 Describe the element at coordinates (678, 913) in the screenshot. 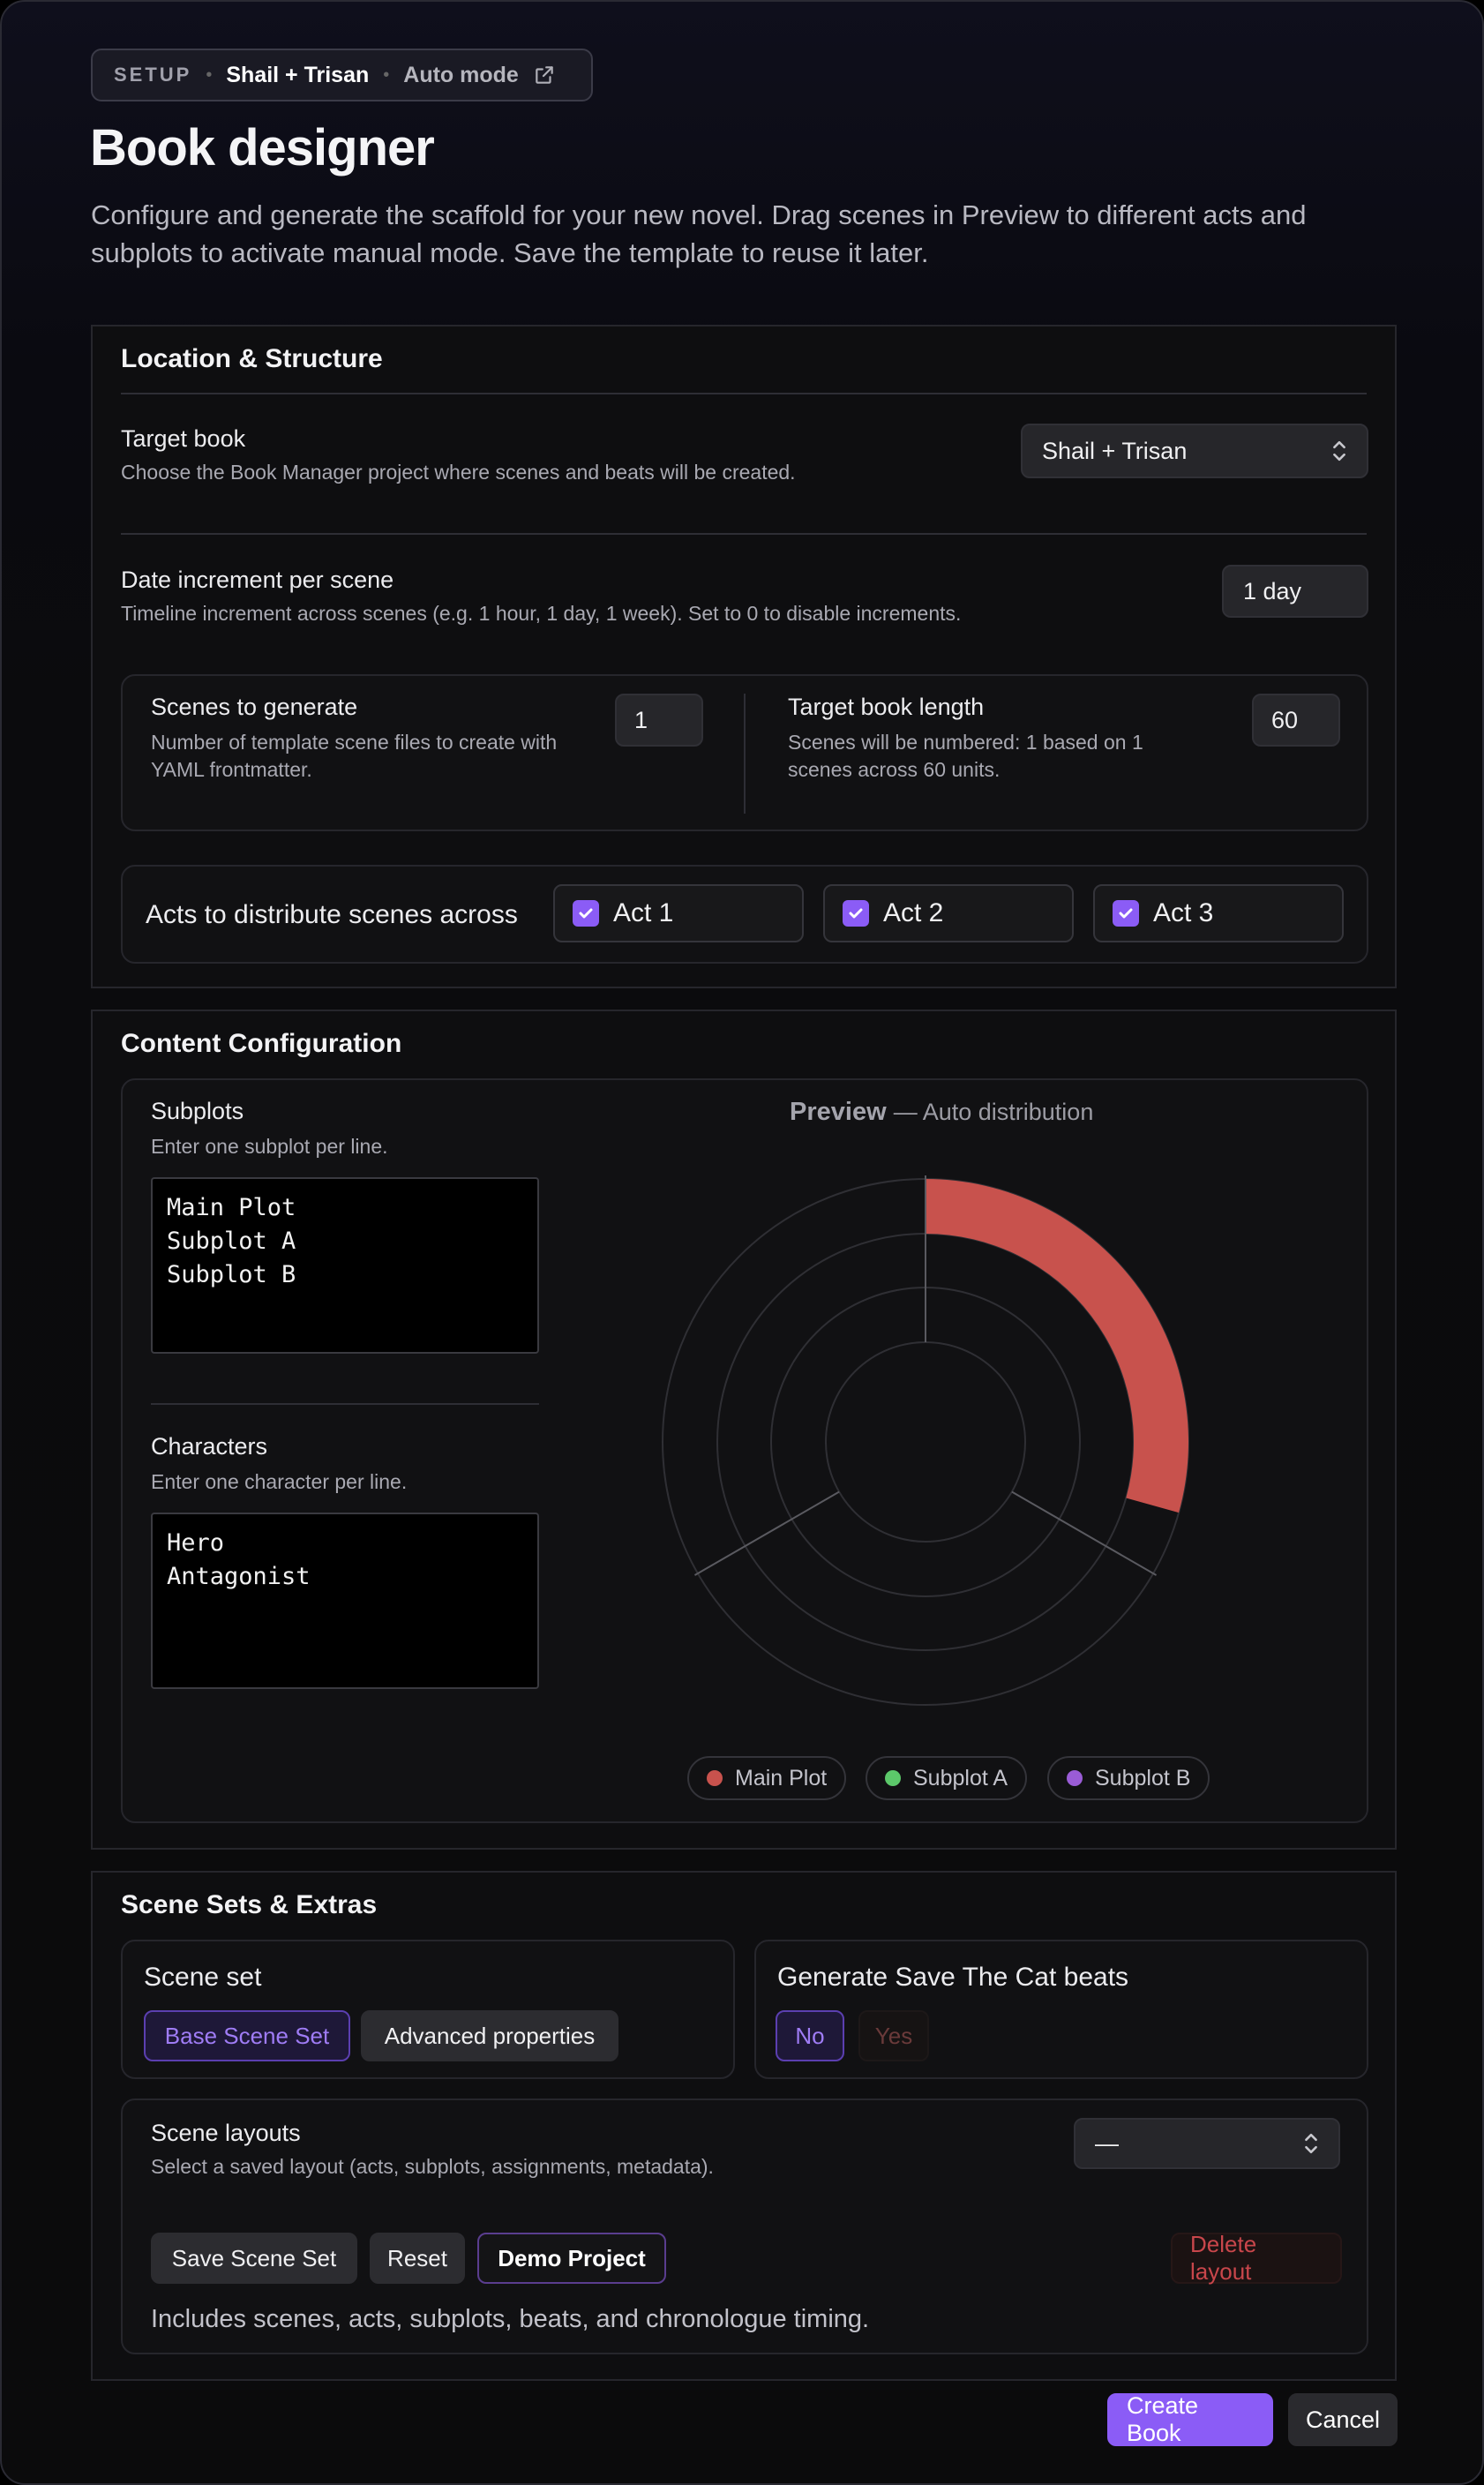

I see `act-1-checkbox: Act 1` at that location.